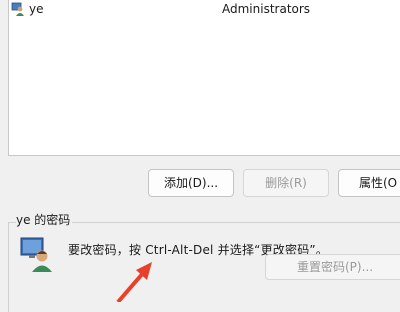 The height and width of the screenshot is (312, 400). Describe the element at coordinates (18, 9) in the screenshot. I see `user-icon` at that location.